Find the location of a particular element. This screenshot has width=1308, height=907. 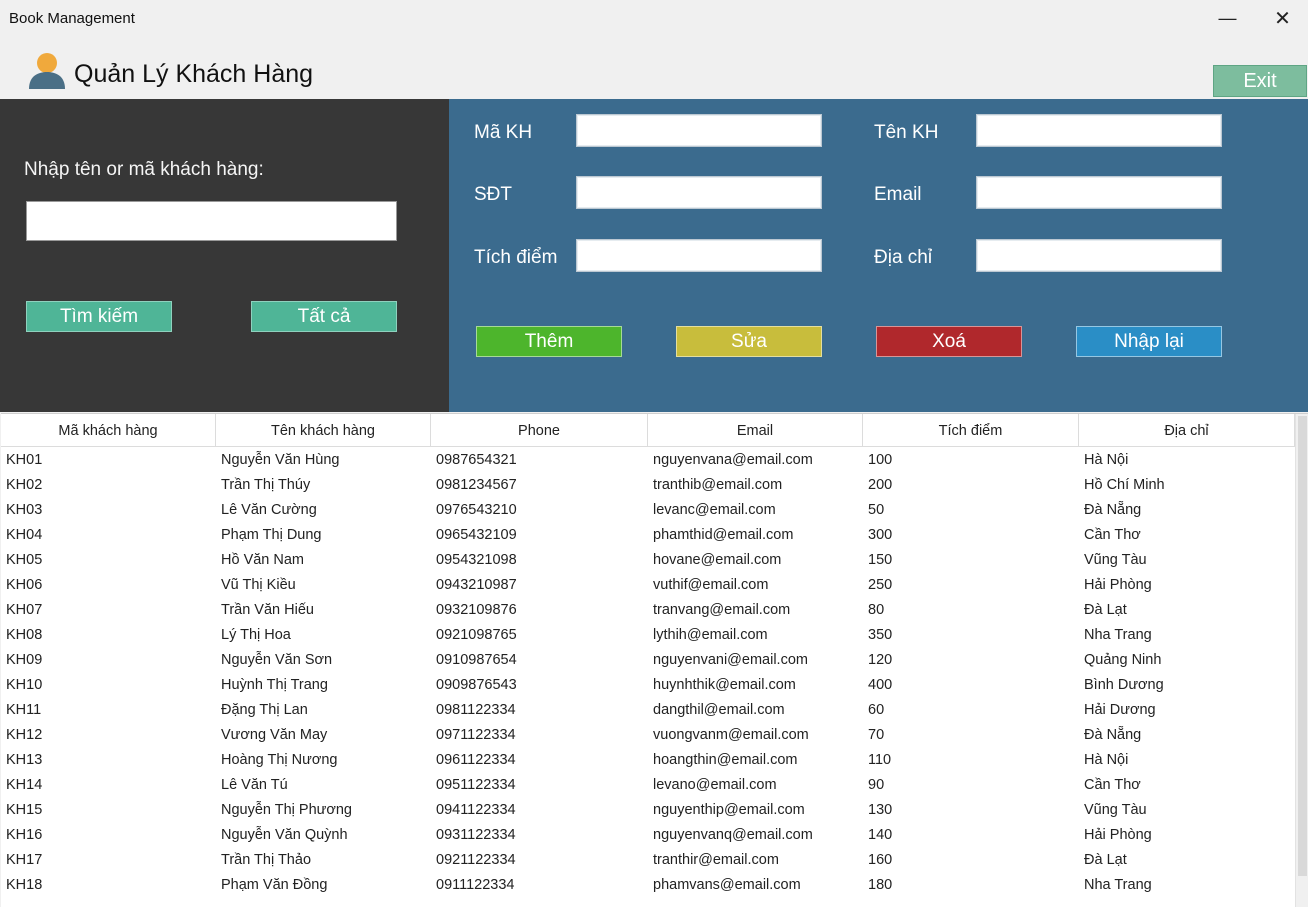

table-cell: Trần Văn Hiếu is located at coordinates (267, 610).